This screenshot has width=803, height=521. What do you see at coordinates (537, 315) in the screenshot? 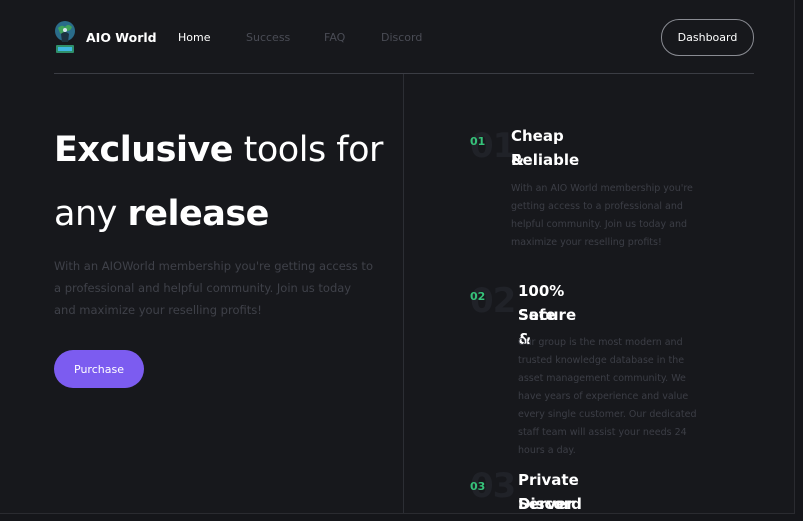
I see `feature-title-line2: Safe` at bounding box center [537, 315].